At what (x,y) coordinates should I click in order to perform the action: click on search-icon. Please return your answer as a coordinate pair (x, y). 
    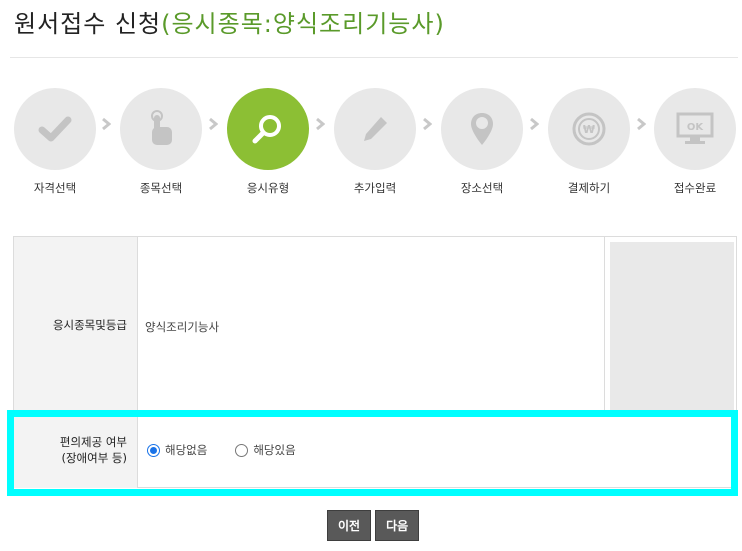
    Looking at the image, I should click on (266, 129).